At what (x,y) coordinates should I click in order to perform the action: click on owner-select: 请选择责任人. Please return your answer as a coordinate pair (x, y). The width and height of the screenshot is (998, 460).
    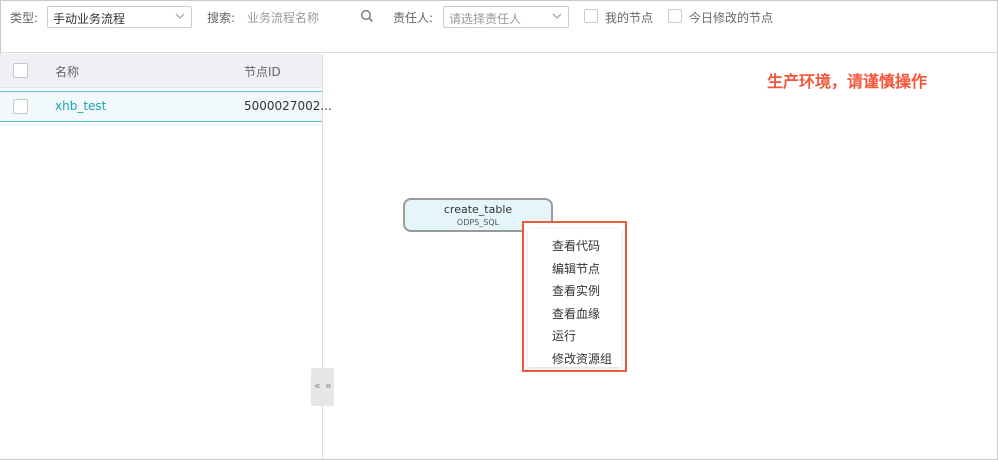
    Looking at the image, I should click on (506, 17).